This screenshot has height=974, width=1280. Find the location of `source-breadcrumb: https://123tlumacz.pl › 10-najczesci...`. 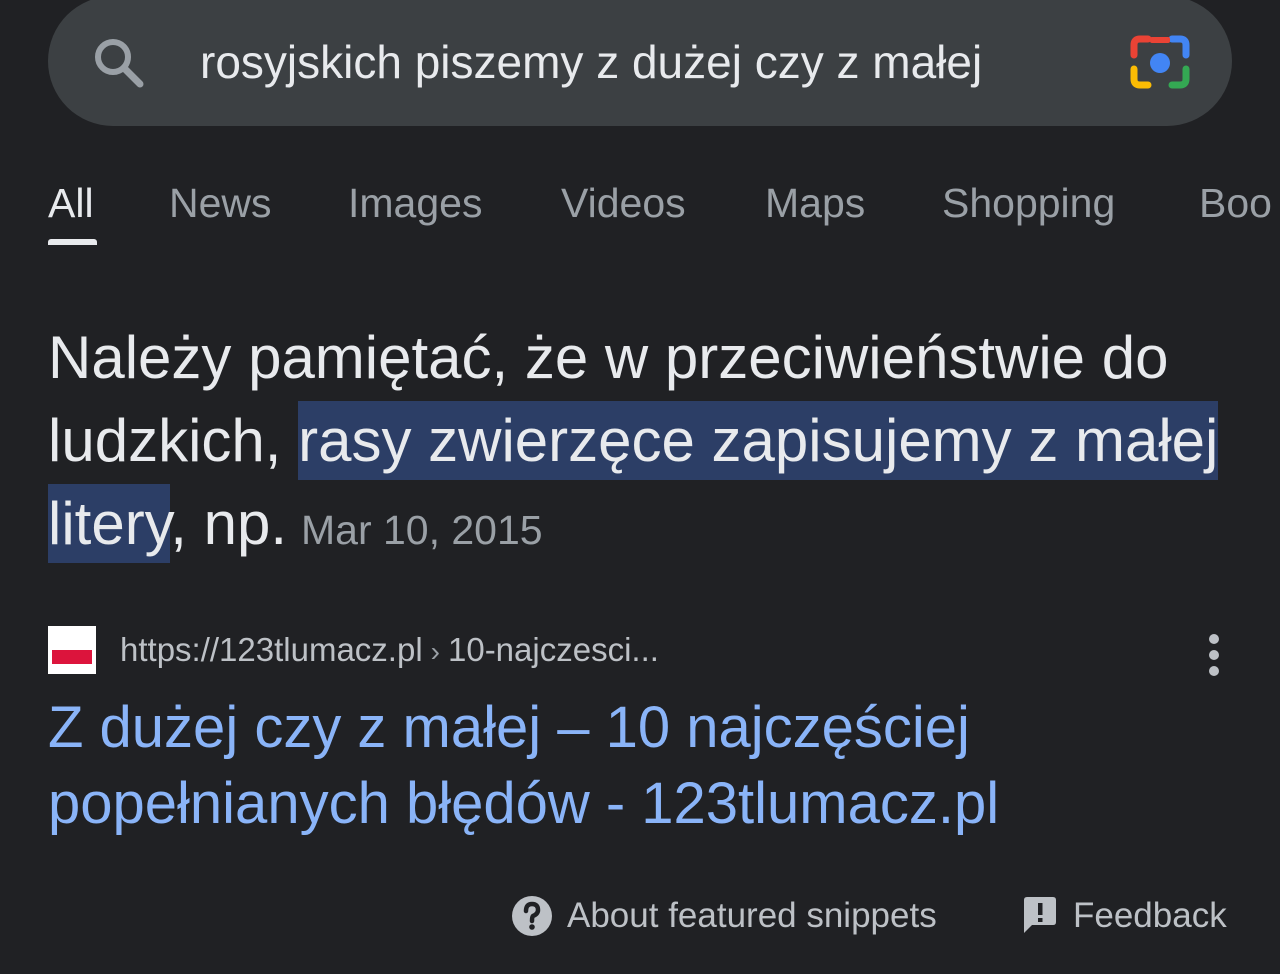

source-breadcrumb: https://123tlumacz.pl › 10-najczesci... is located at coordinates (389, 651).